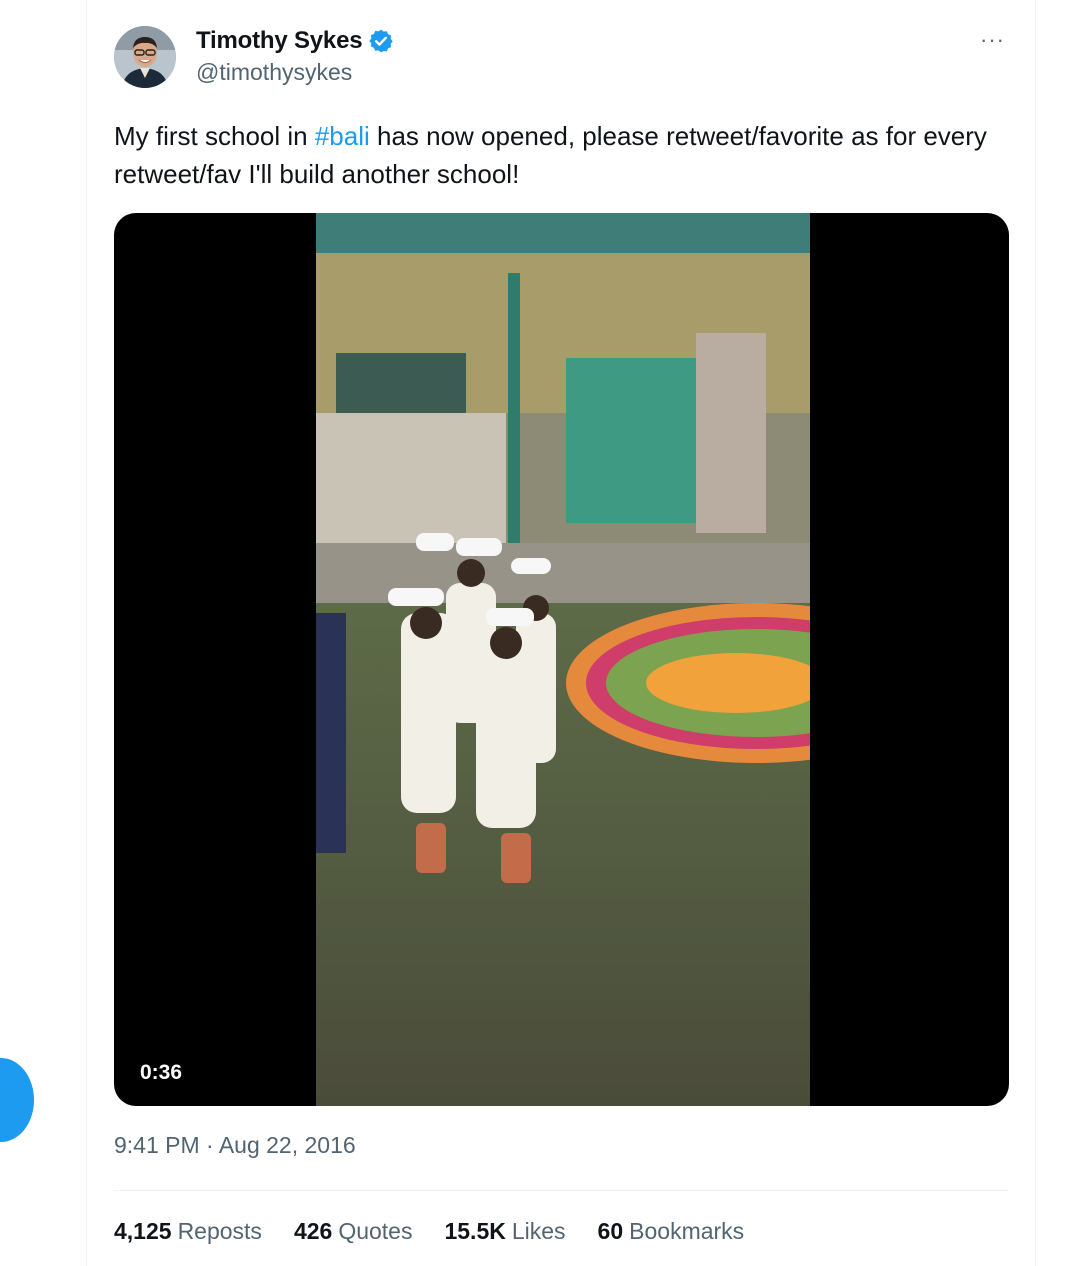 This screenshot has height=1266, width=1080. I want to click on tweet-timestamp: 9:41 PM · Aug 22, 2016, so click(235, 1145).